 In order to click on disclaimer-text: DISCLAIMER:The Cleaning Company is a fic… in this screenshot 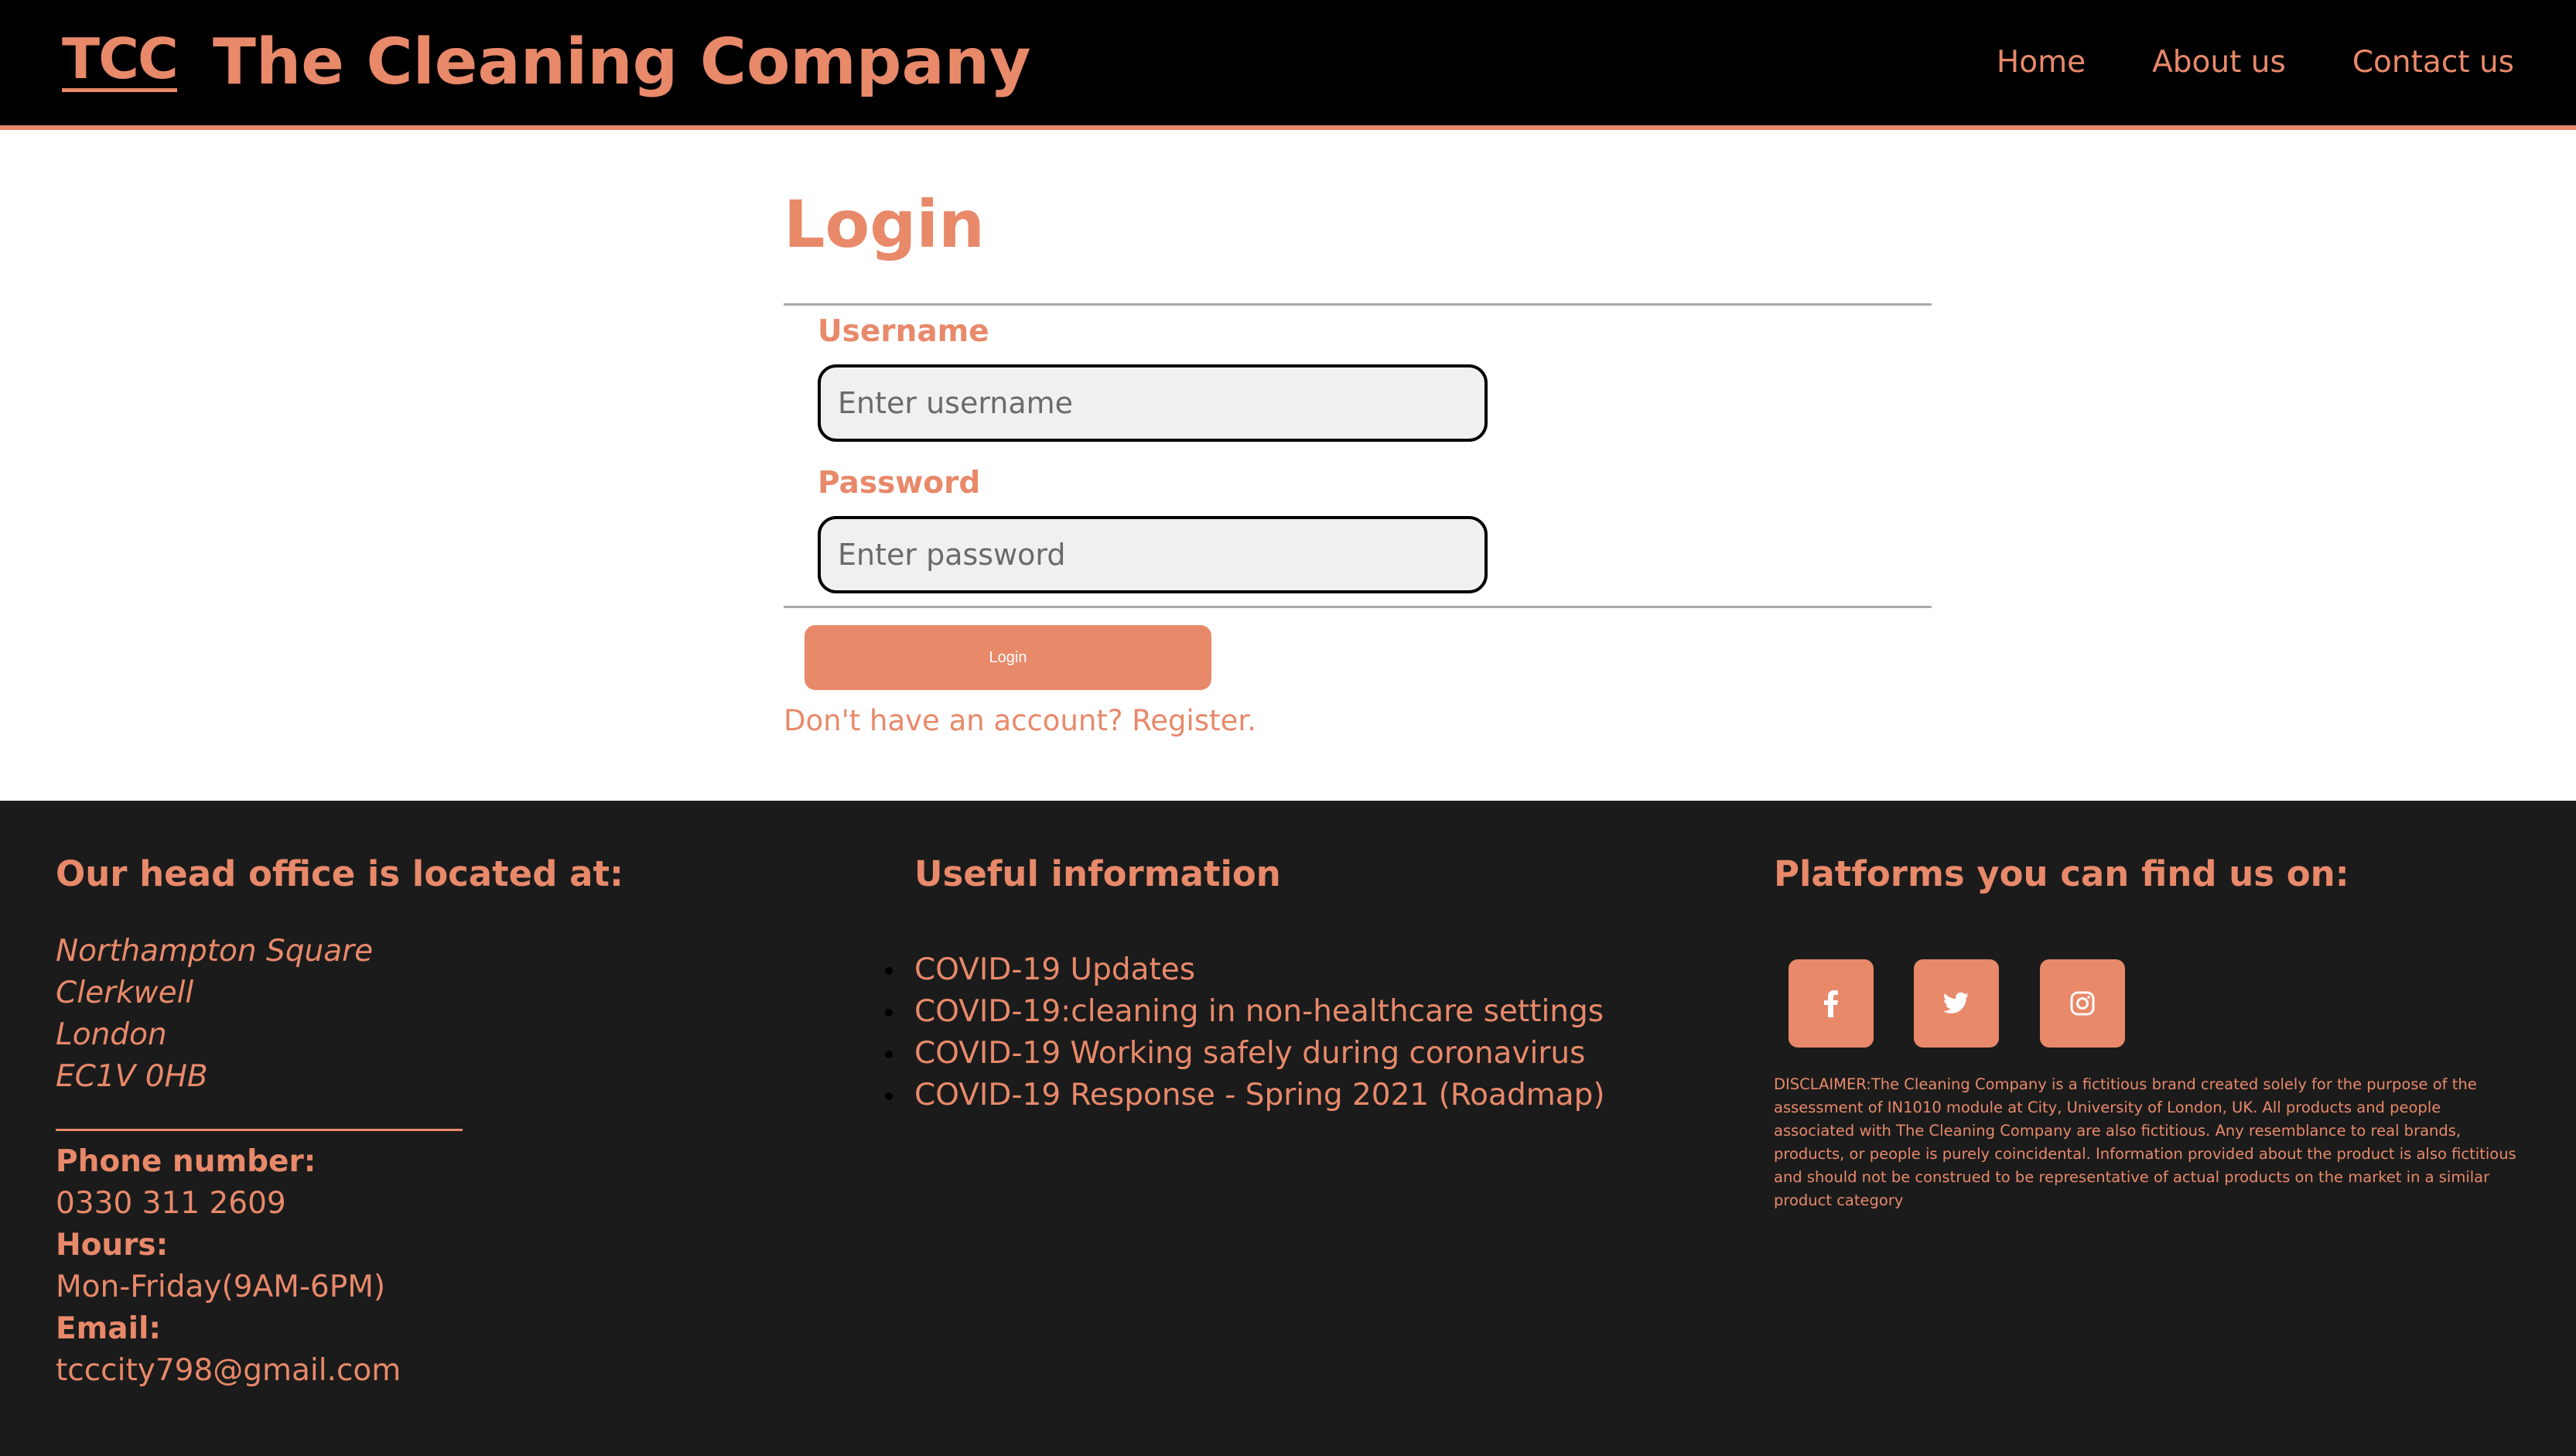, I will do `click(2145, 1142)`.